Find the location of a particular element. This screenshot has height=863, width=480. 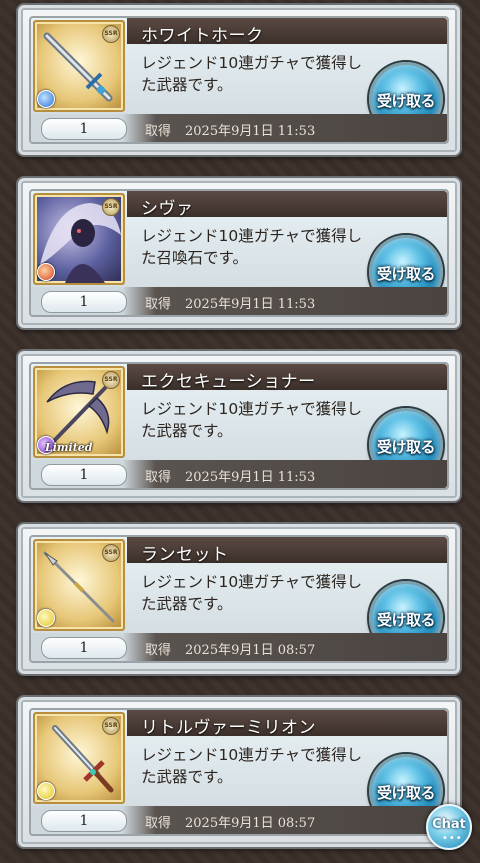

water-element-icon is located at coordinates (46, 99).